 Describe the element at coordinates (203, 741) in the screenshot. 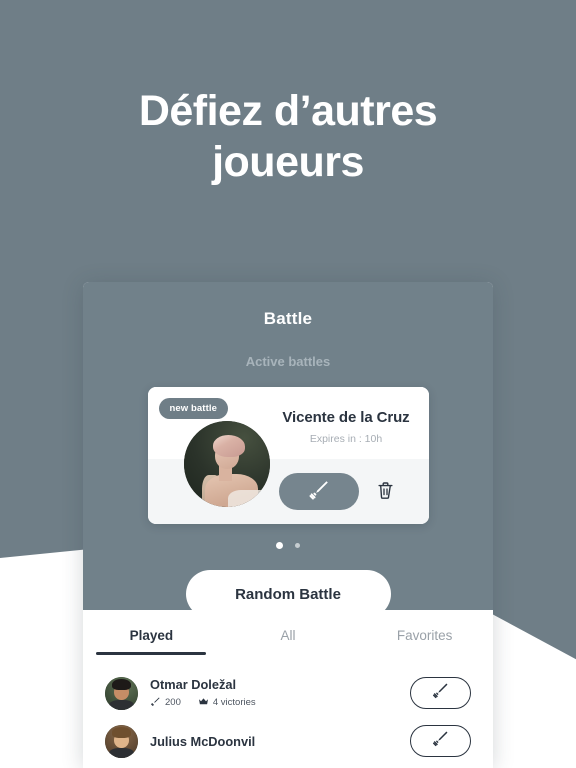

I see `player-name: Julius McDoonvil` at that location.